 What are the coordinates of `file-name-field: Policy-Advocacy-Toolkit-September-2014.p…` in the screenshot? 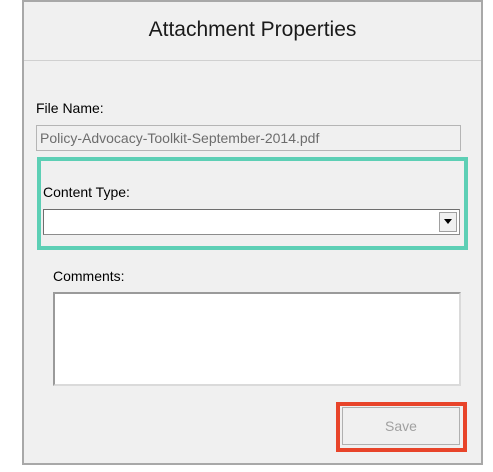 It's located at (248, 138).